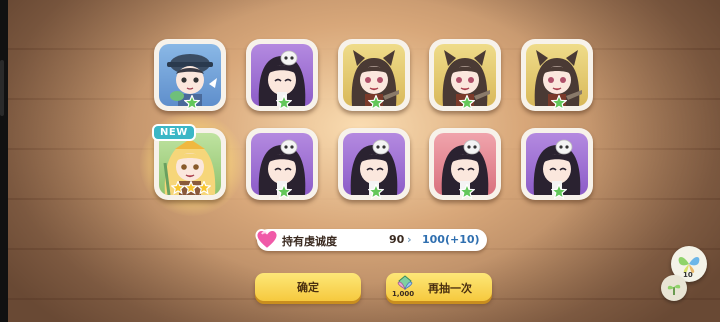 This screenshot has height=322, width=720. What do you see at coordinates (451, 239) in the screenshot?
I see `favor-new-value: 100(+10)` at bounding box center [451, 239].